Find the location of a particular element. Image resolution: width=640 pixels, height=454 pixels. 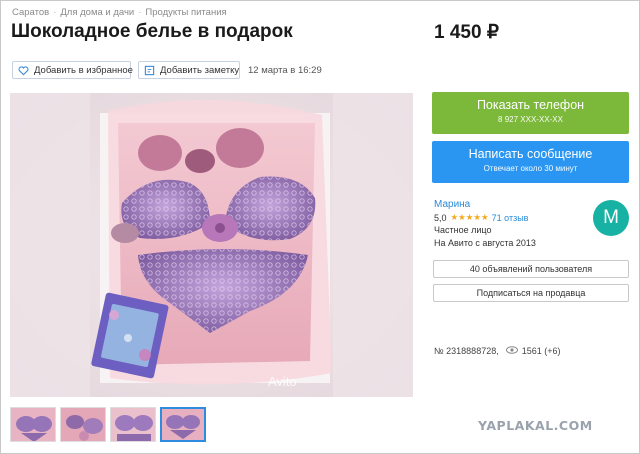

view-count: 1561 (+6) is located at coordinates (541, 351).